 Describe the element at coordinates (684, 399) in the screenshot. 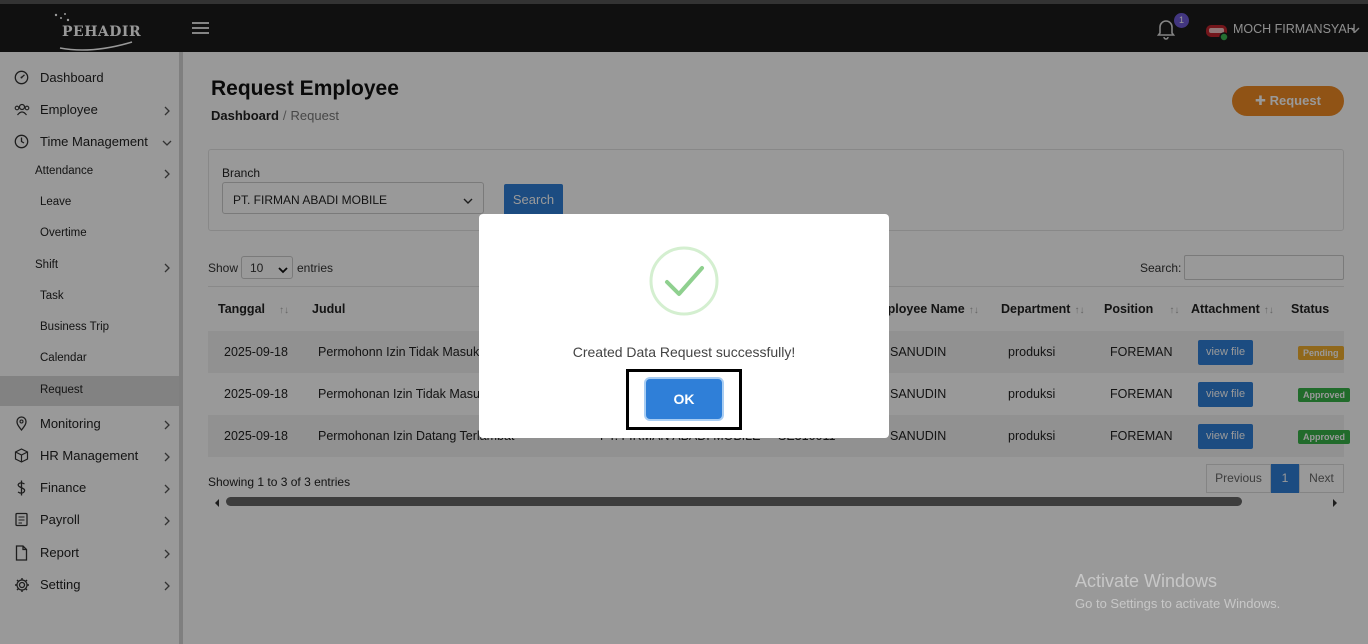

I see `ok-button: OK` at that location.